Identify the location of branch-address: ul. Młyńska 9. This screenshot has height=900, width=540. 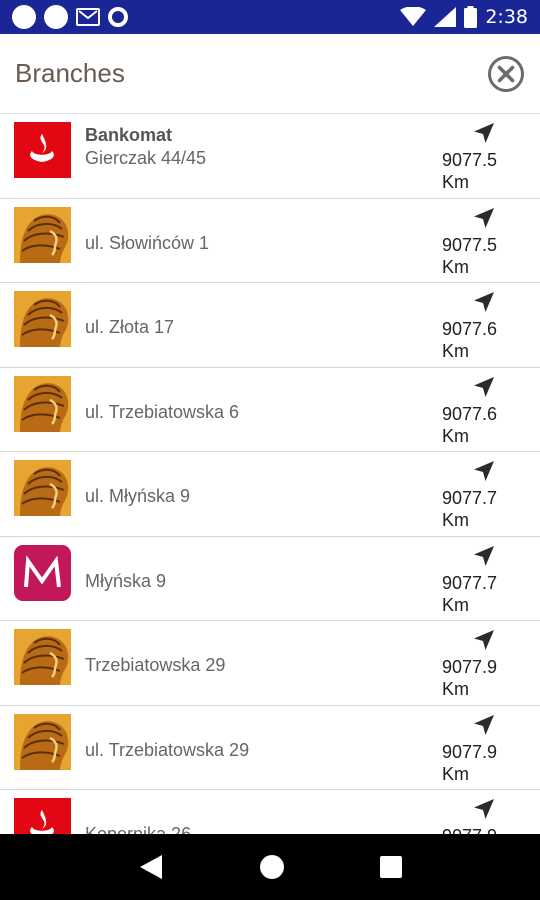
(138, 496).